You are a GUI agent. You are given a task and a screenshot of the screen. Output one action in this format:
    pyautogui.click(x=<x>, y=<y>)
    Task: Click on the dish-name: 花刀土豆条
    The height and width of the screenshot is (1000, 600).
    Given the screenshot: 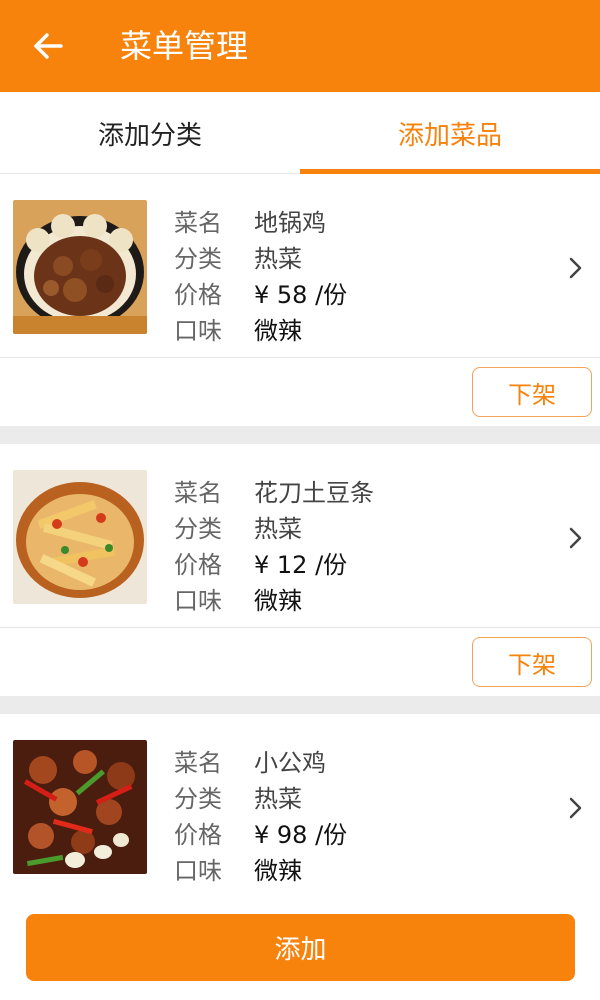 What is the action you would take?
    pyautogui.click(x=314, y=492)
    